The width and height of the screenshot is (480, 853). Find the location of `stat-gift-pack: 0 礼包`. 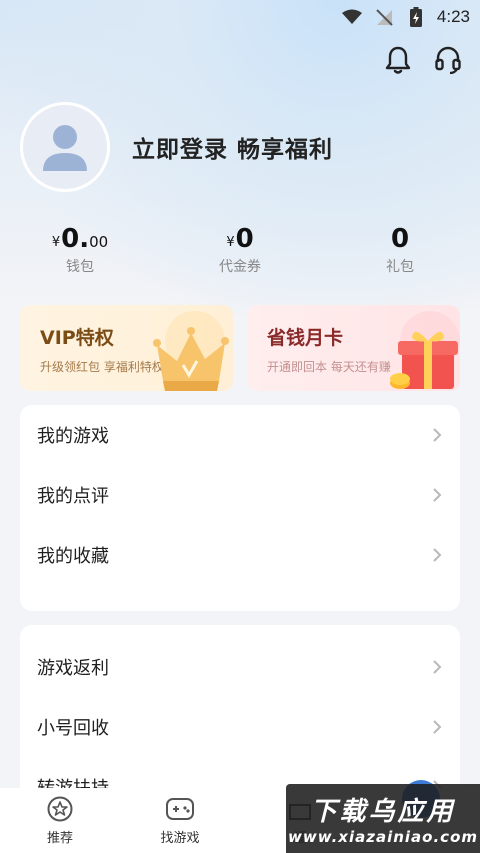

stat-gift-pack: 0 礼包 is located at coordinates (400, 249).